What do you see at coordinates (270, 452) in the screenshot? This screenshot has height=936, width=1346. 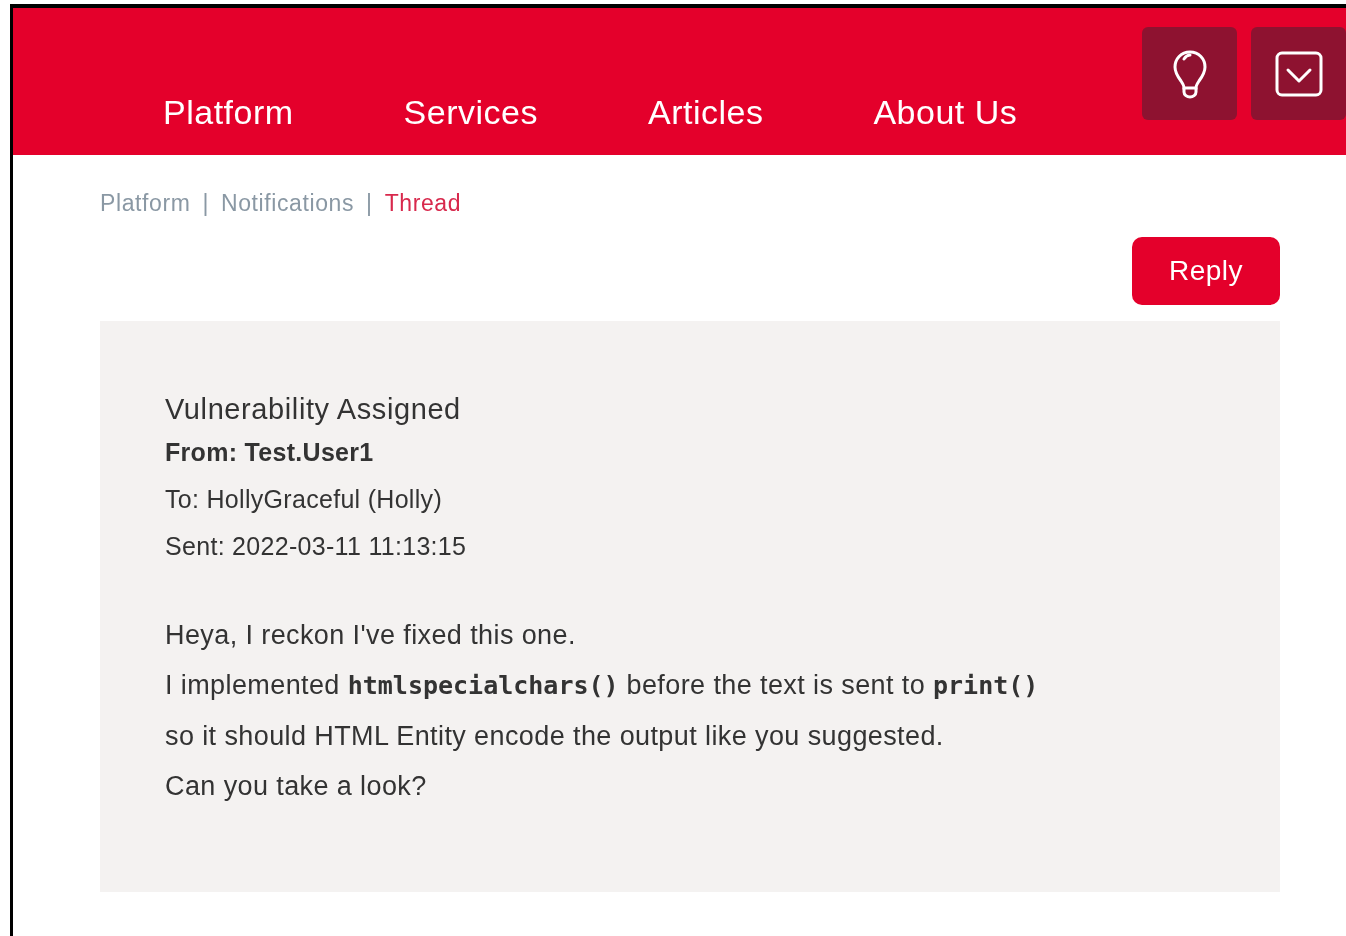 I see `message-sender: From: Test.User1` at bounding box center [270, 452].